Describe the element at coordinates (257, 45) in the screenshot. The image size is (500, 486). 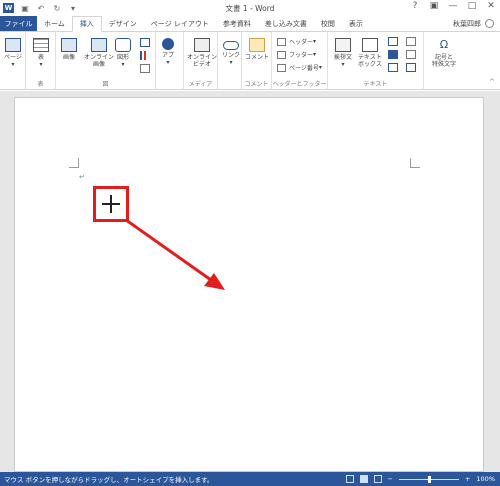
I see `comment-icon` at that location.